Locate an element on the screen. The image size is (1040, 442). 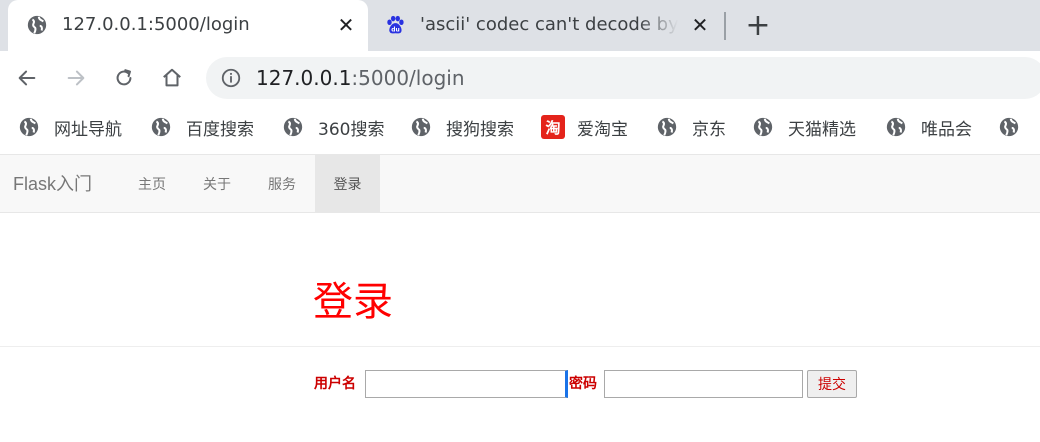
browser-toolbar: 127.0.0.1:5000/login is located at coordinates (520, 77).